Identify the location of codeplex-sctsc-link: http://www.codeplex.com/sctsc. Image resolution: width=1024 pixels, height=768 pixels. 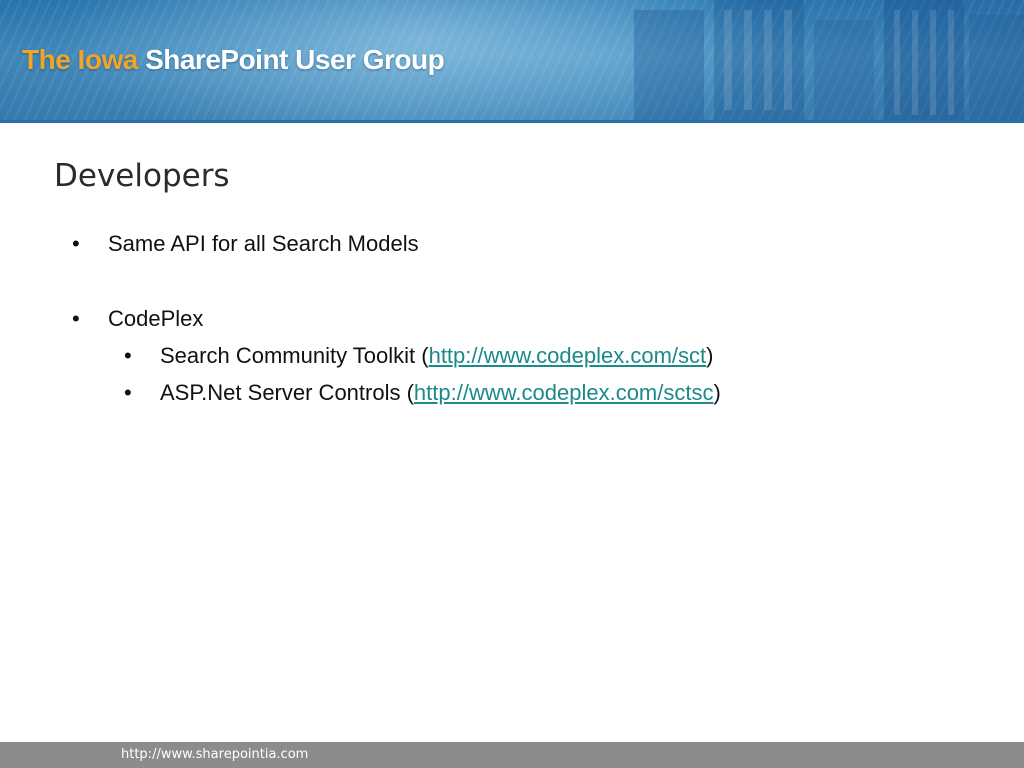
(564, 392).